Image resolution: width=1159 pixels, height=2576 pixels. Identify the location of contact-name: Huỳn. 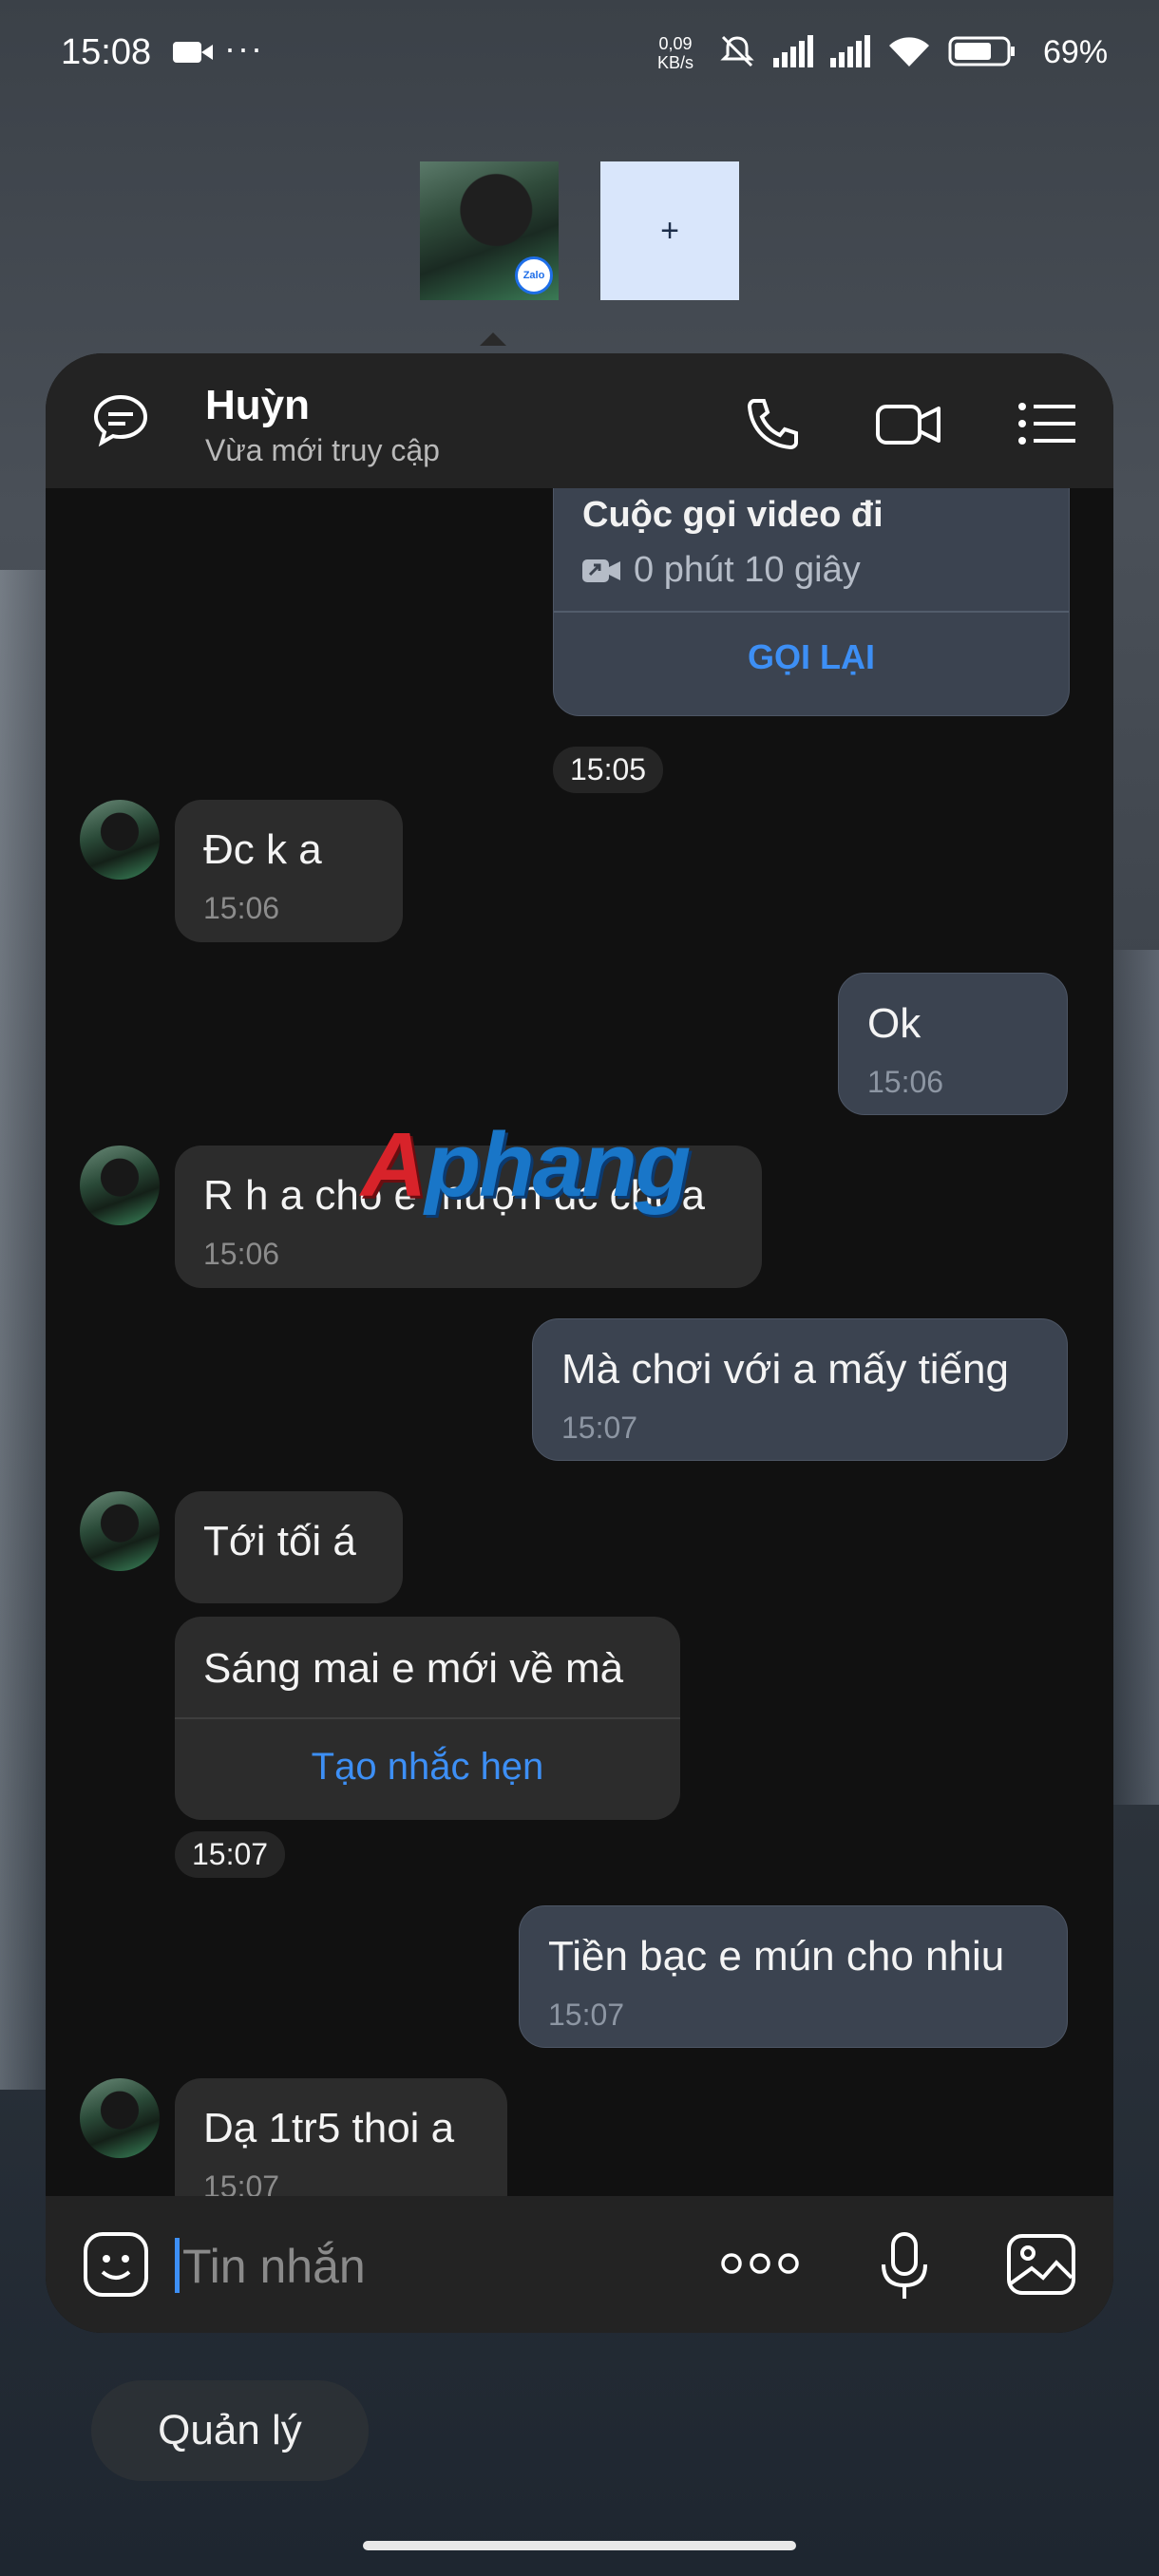
(257, 405).